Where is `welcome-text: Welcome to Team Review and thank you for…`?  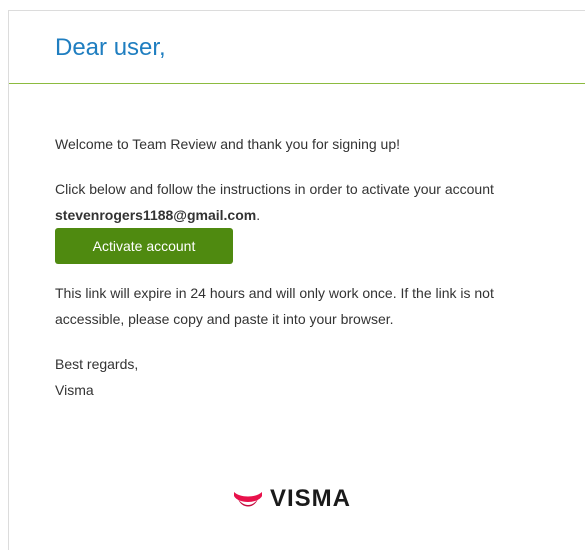
welcome-text: Welcome to Team Review and thank you for… is located at coordinates (228, 144).